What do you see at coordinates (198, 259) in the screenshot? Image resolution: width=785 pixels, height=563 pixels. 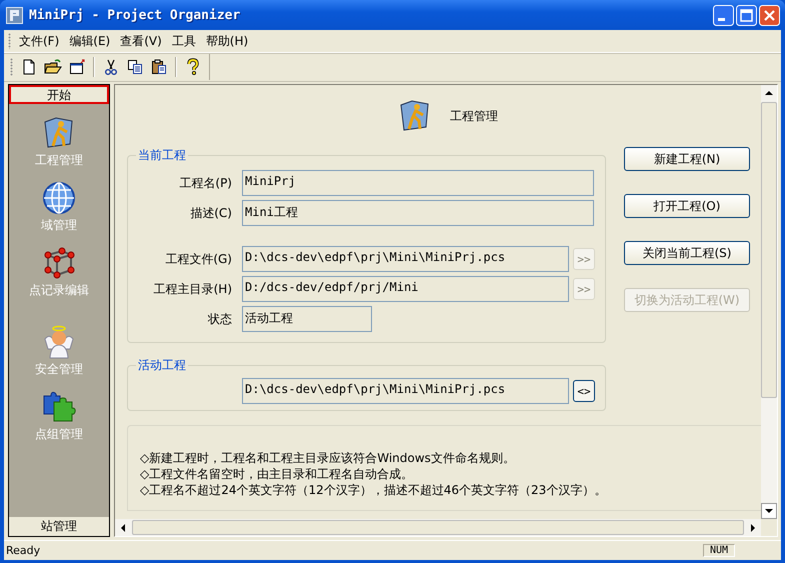 I see `field-label: 工程文件(G)` at bounding box center [198, 259].